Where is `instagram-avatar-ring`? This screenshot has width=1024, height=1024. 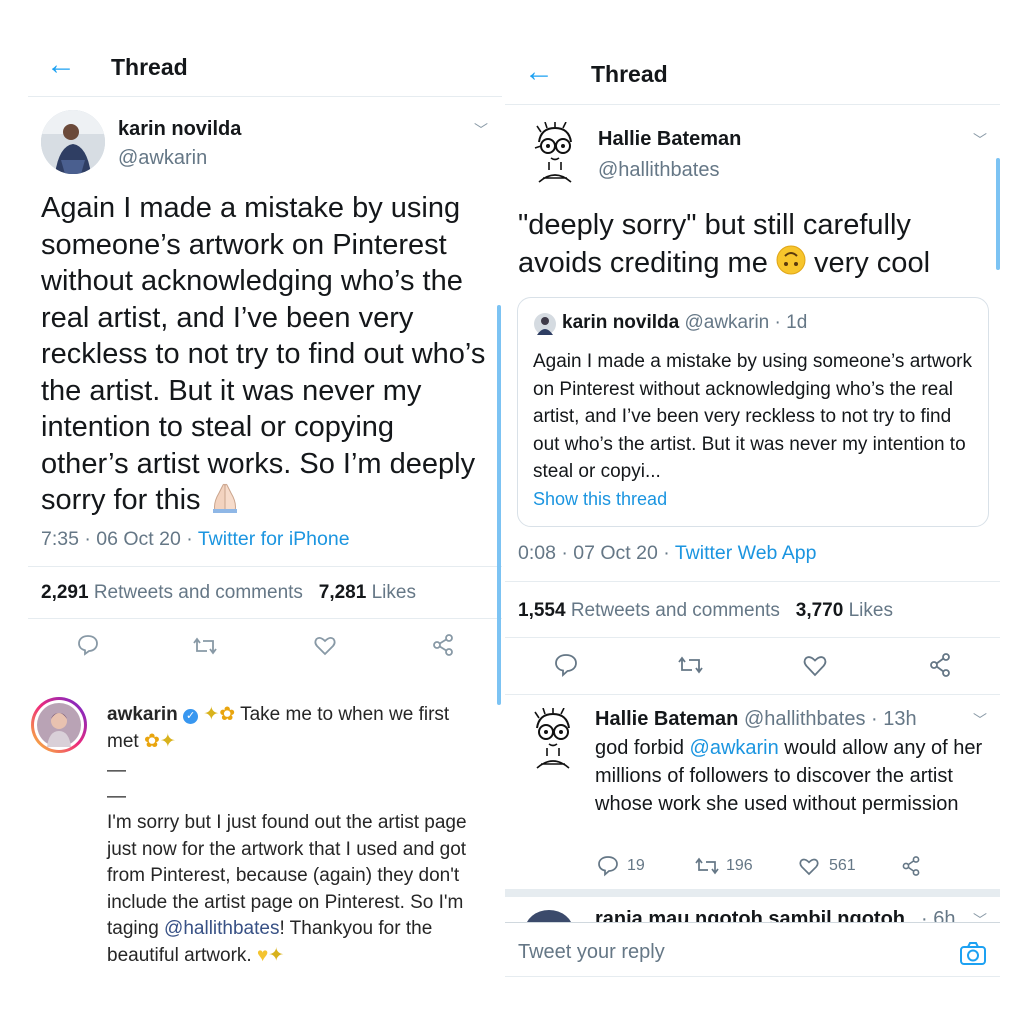
instagram-avatar-ring is located at coordinates (59, 725).